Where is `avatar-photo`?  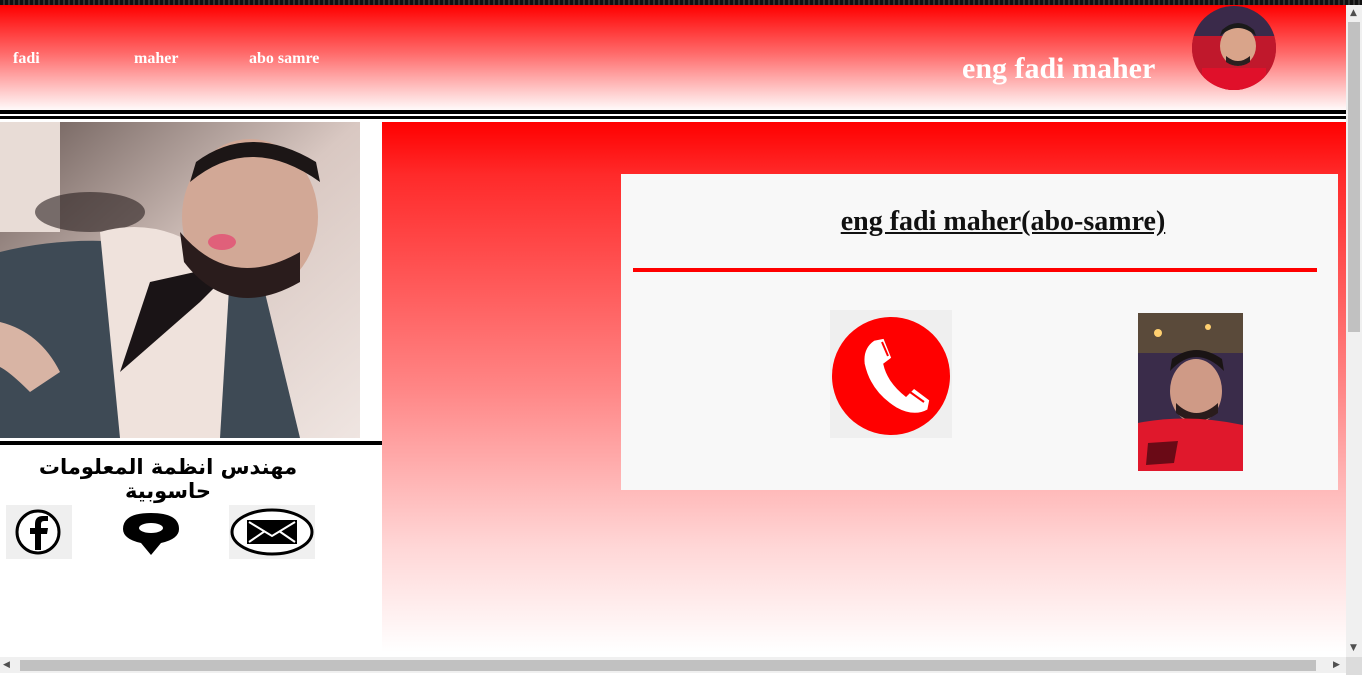
avatar-photo is located at coordinates (1234, 48).